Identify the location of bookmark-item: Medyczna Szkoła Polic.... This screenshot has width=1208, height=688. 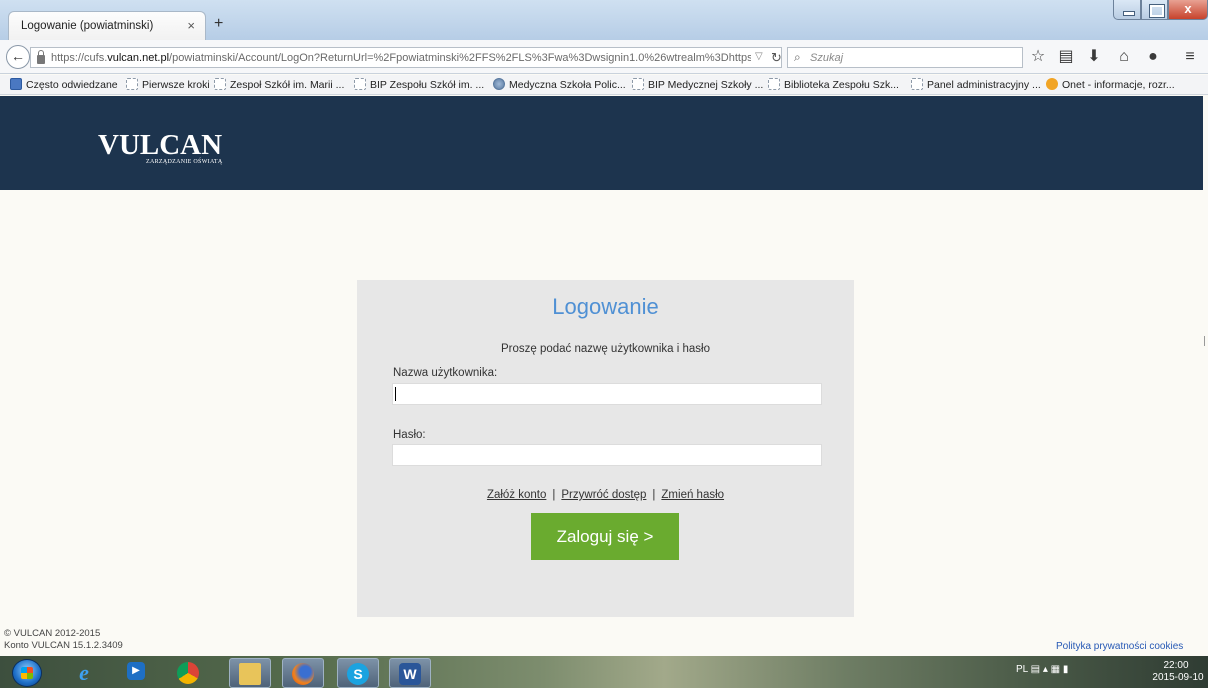
(559, 84).